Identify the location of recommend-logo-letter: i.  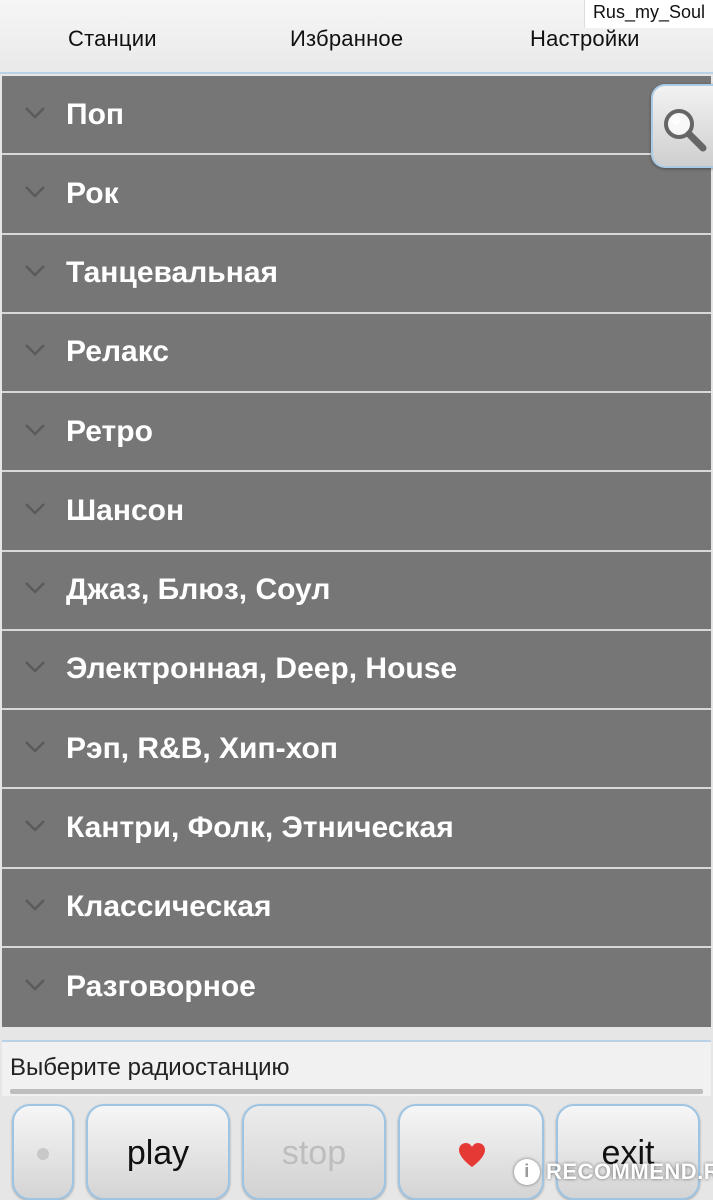
(527, 1171).